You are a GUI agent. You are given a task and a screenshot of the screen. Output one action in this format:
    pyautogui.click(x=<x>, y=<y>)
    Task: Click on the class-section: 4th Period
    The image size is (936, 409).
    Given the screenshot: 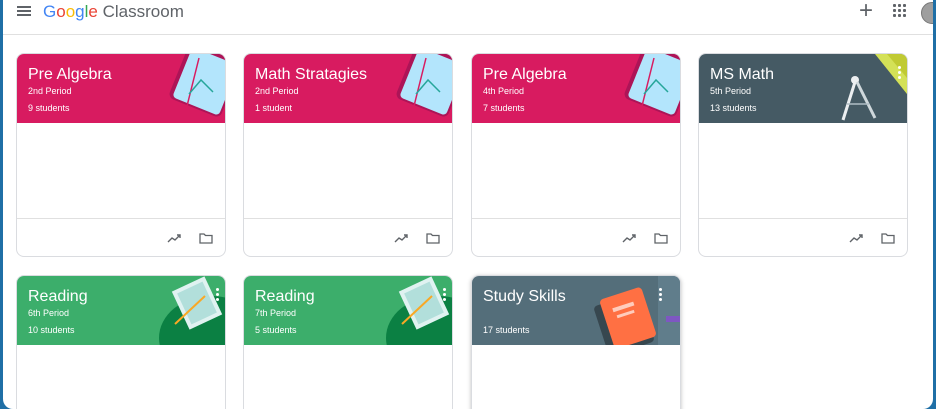 What is the action you would take?
    pyautogui.click(x=504, y=91)
    